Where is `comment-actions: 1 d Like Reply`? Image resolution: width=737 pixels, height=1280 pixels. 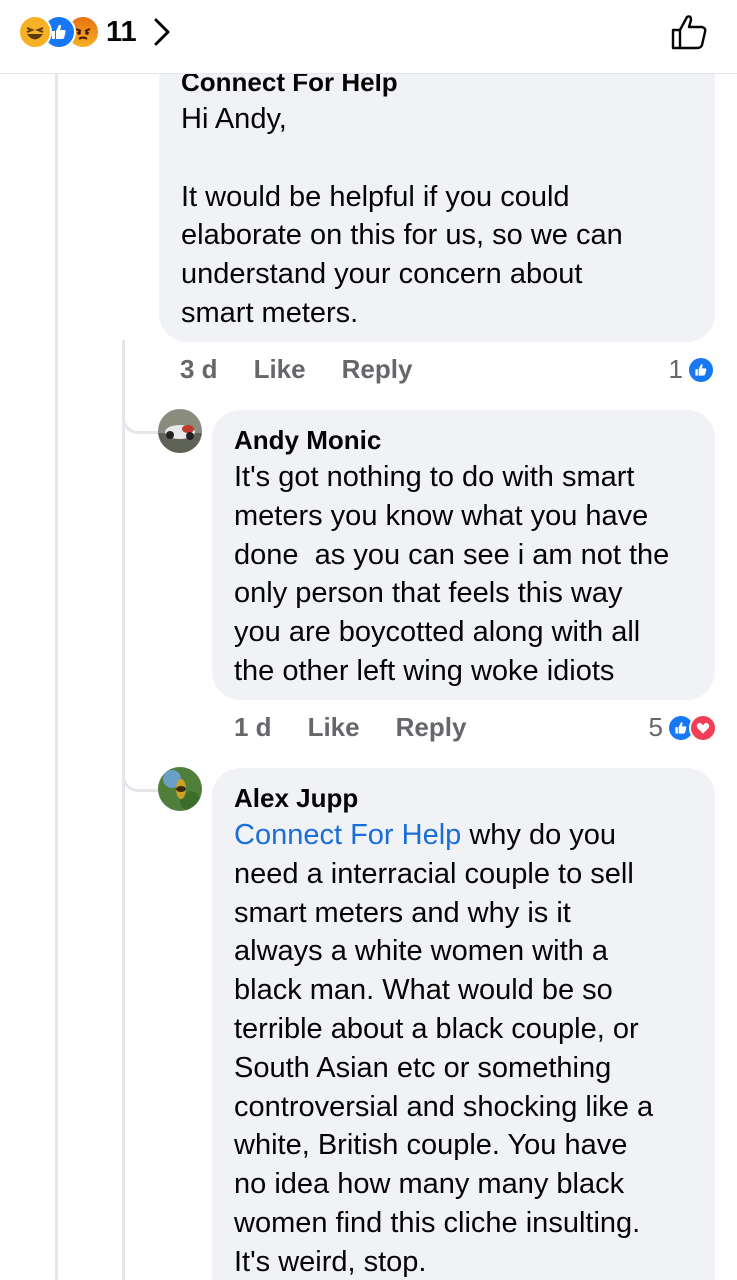 comment-actions: 1 d Like Reply is located at coordinates (350, 727).